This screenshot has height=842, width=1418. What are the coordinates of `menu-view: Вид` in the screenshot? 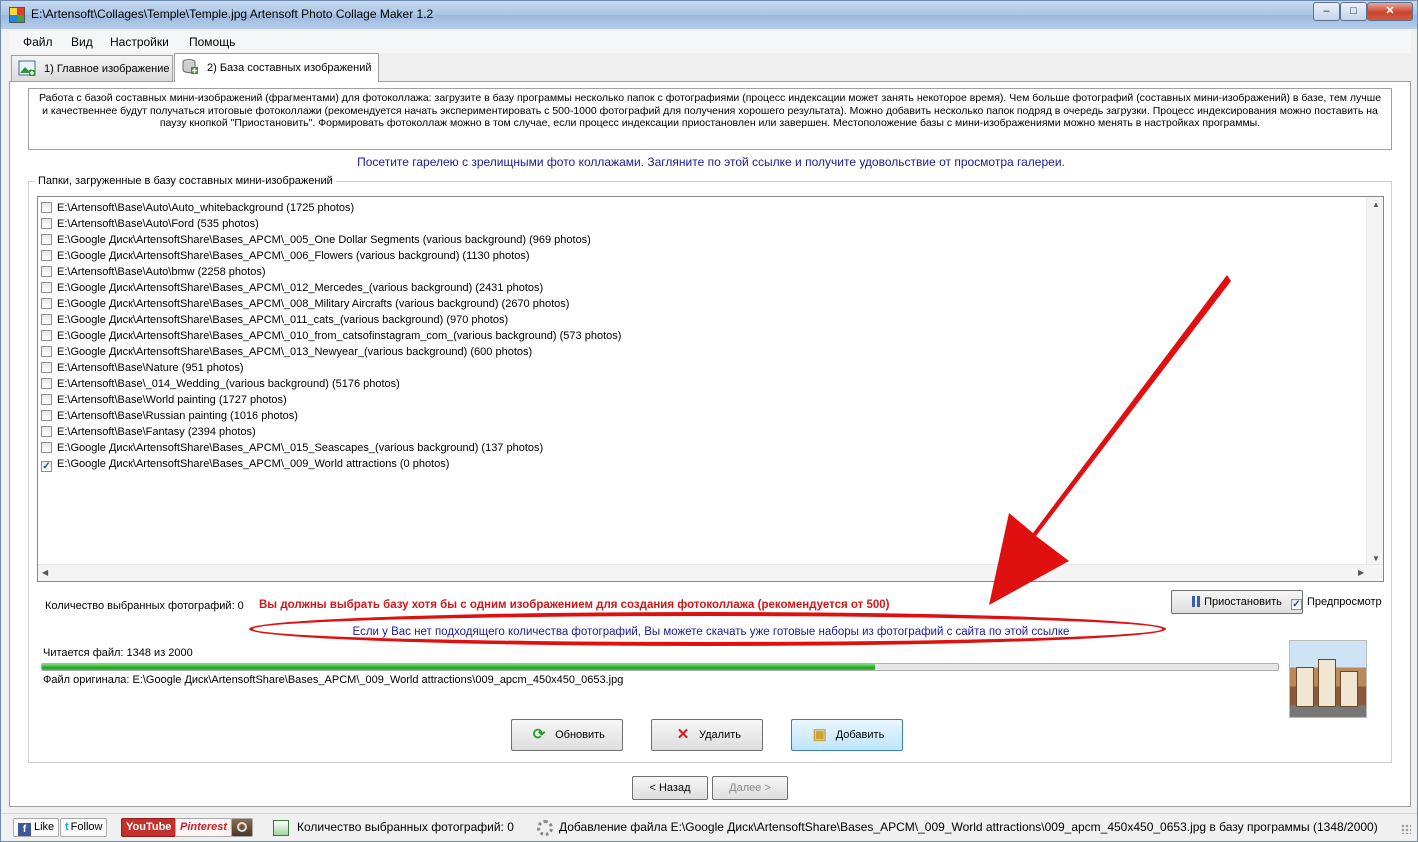 It's located at (82, 42).